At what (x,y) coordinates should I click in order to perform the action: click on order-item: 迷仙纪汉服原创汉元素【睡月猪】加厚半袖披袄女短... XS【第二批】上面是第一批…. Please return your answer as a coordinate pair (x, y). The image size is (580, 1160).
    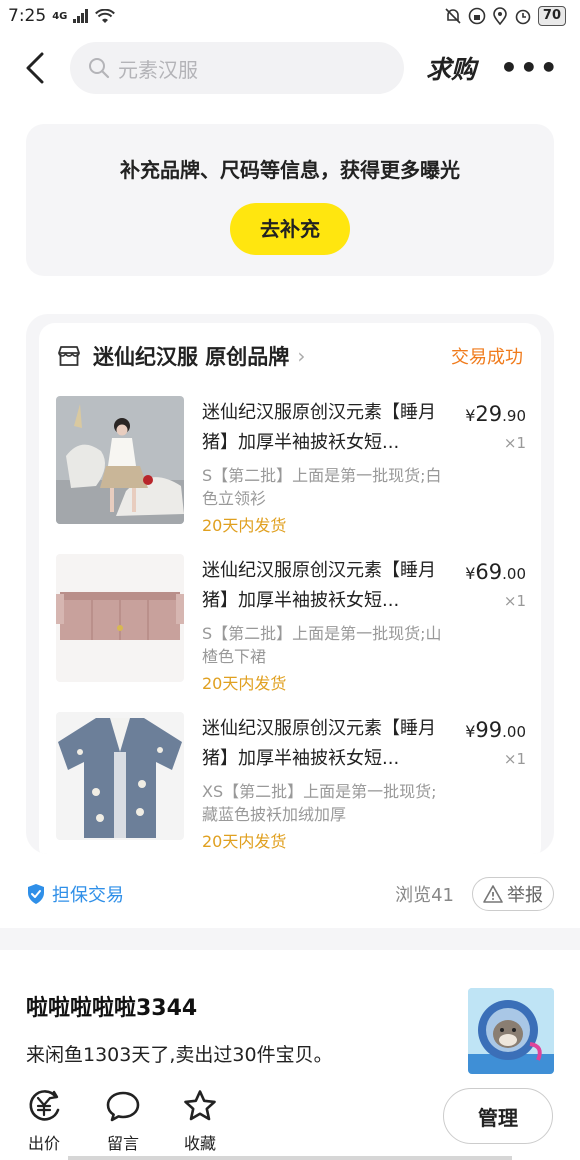
    Looking at the image, I should click on (291, 781).